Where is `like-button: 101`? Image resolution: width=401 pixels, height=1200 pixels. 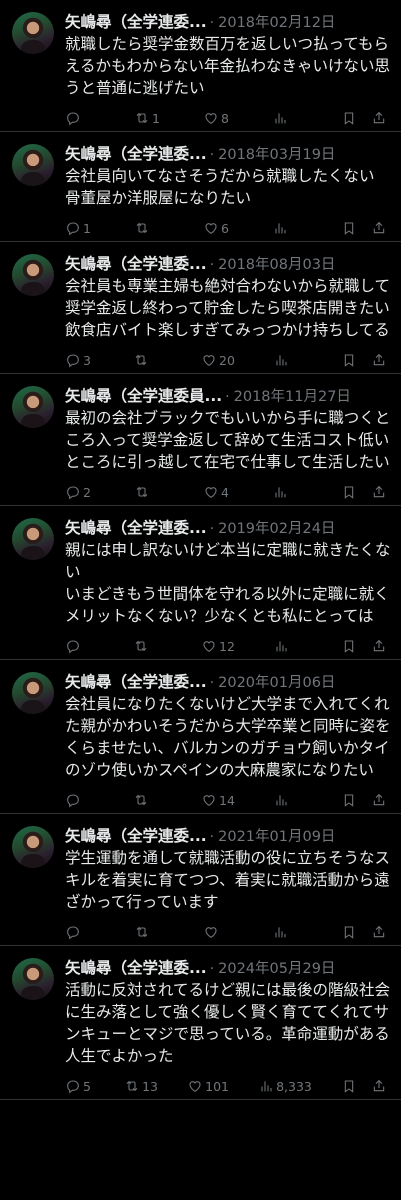 like-button: 101 is located at coordinates (208, 1086).